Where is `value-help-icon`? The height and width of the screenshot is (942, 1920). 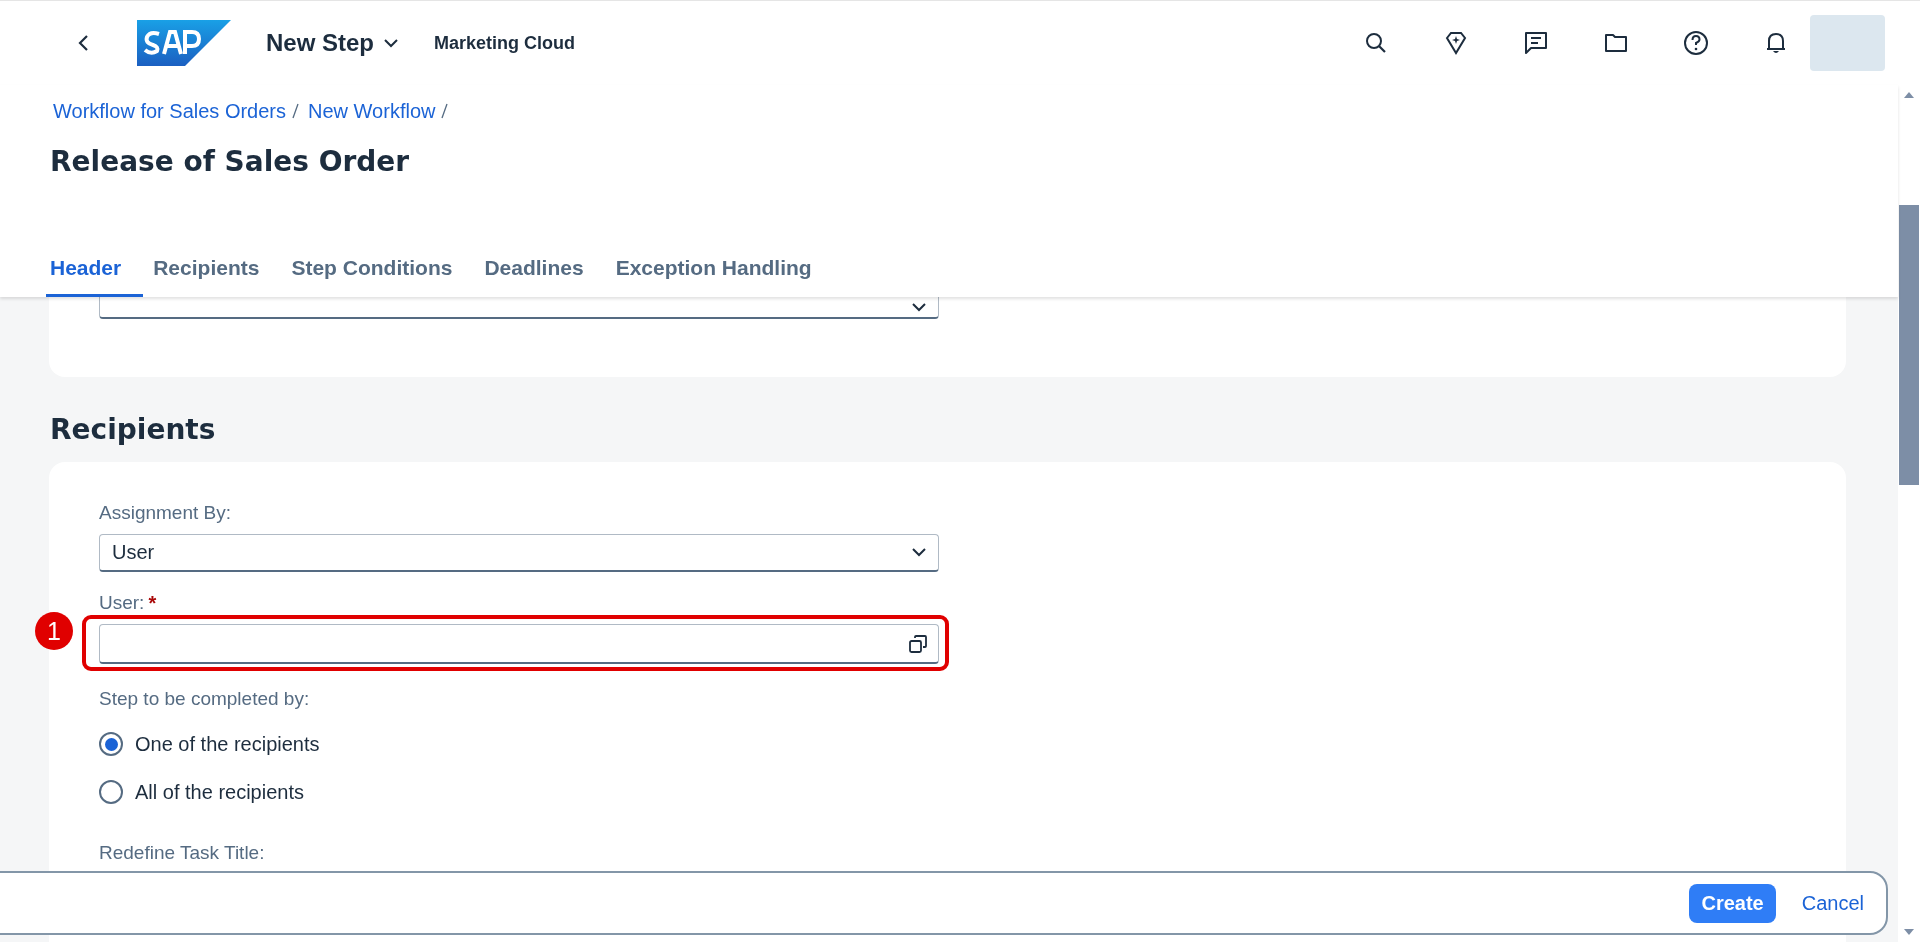 value-help-icon is located at coordinates (918, 643).